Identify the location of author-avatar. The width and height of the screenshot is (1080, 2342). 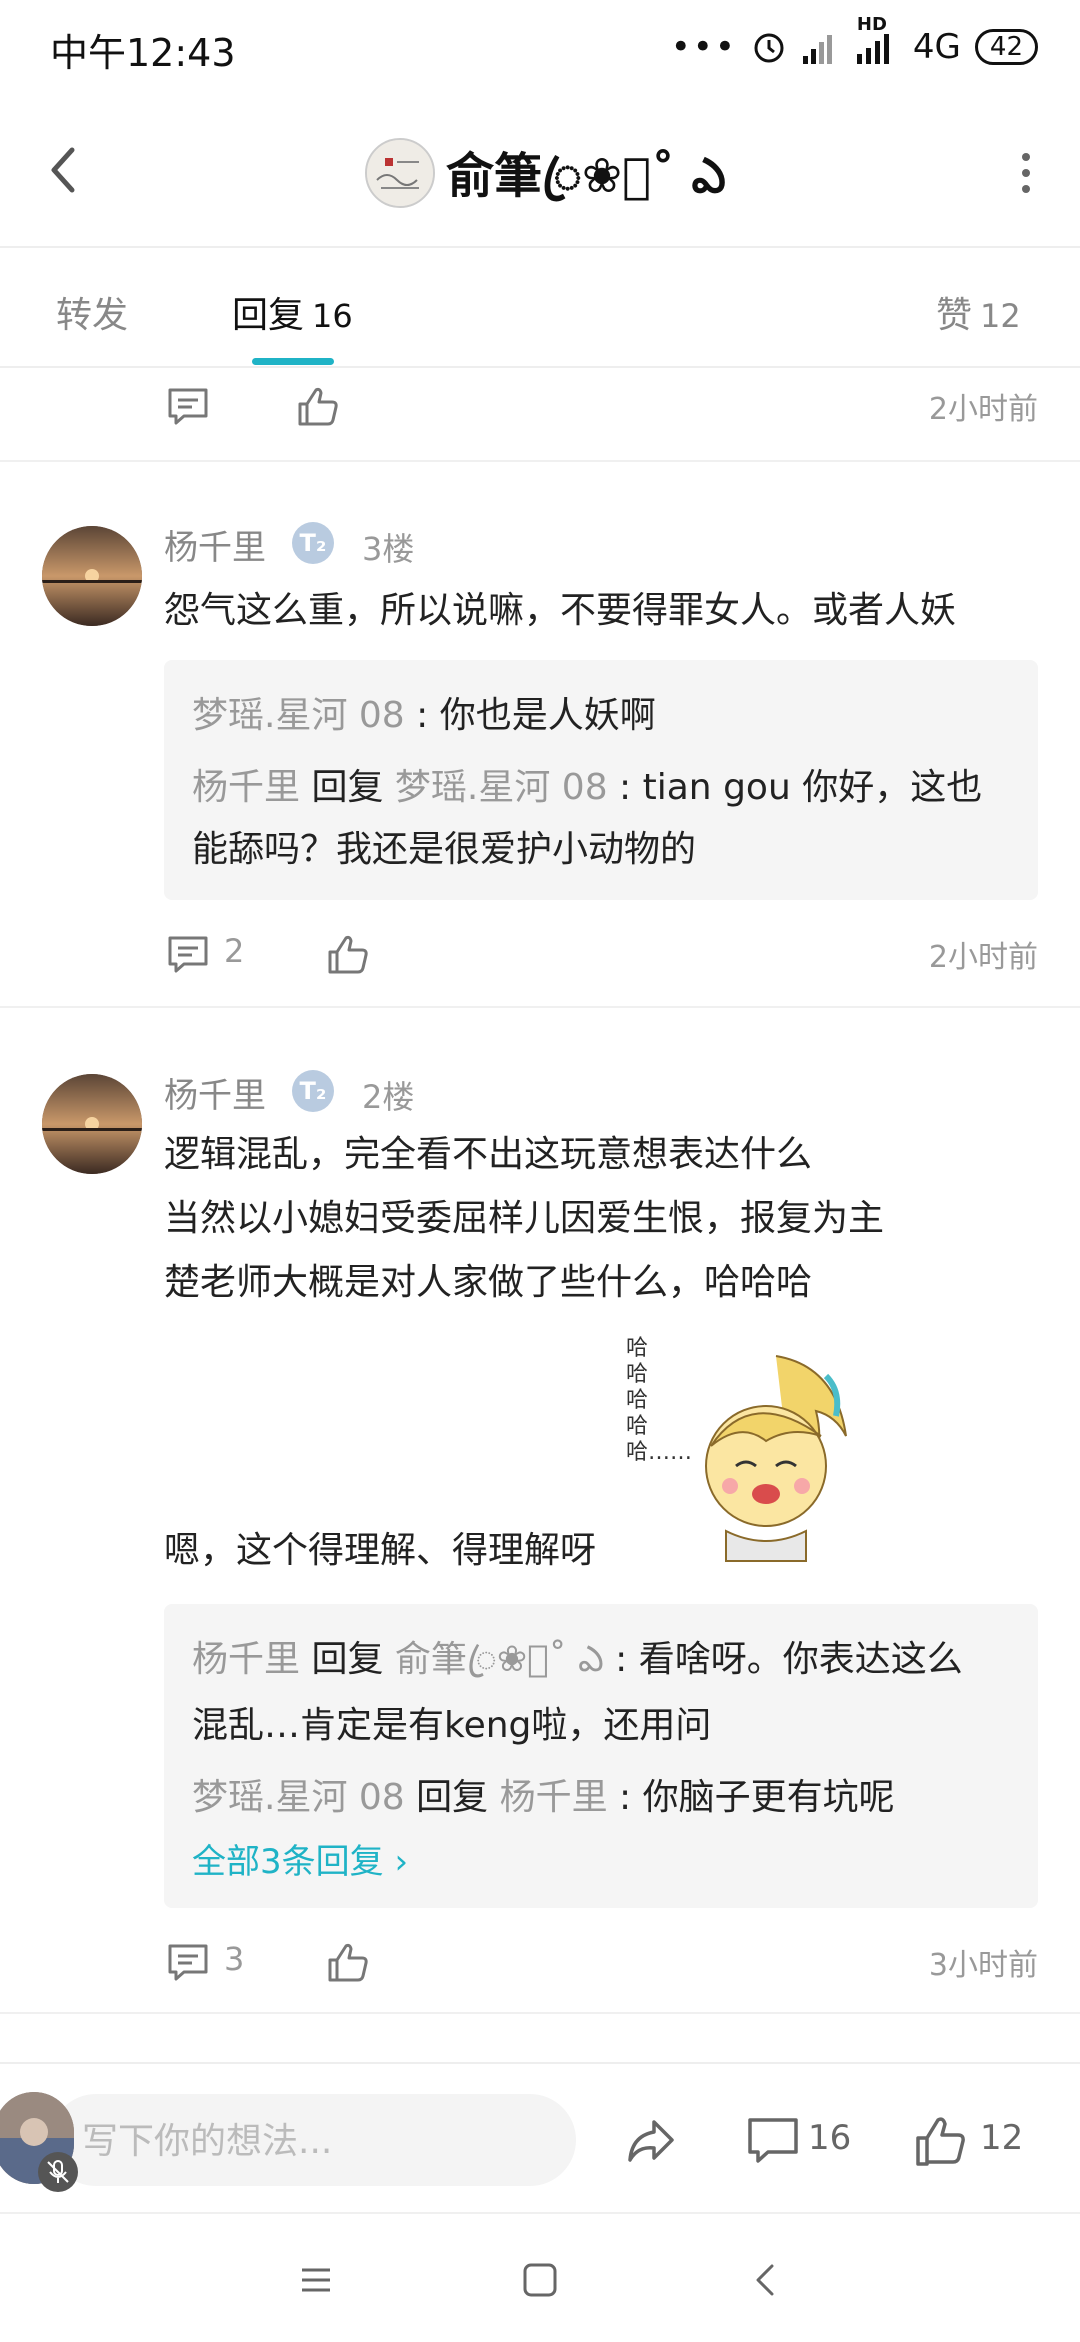
(400, 173).